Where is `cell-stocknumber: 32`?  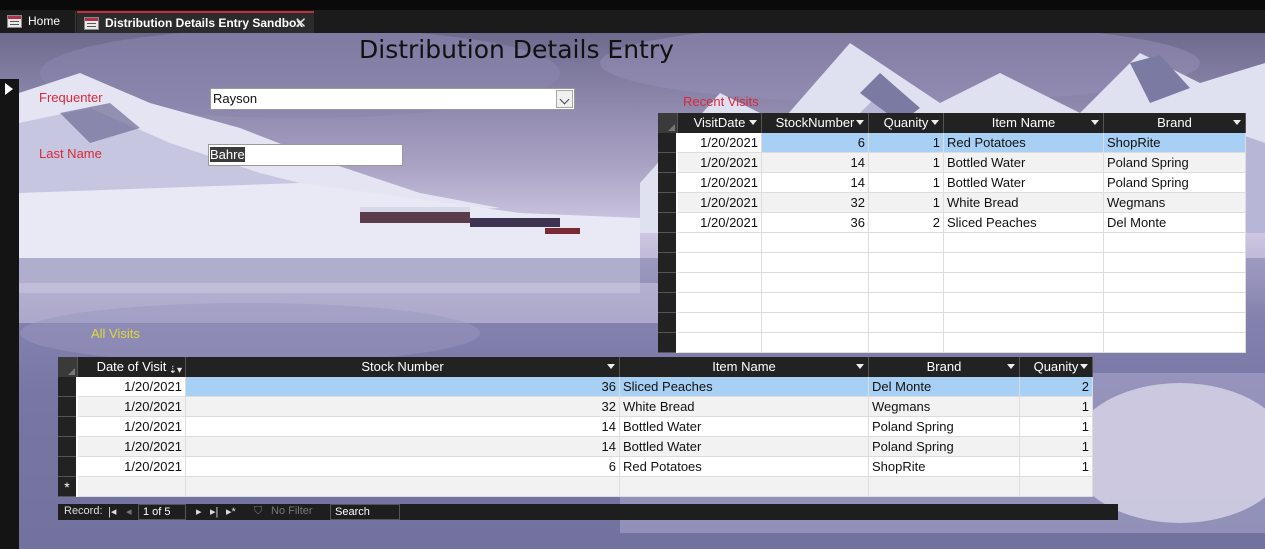 cell-stocknumber: 32 is located at coordinates (815, 203).